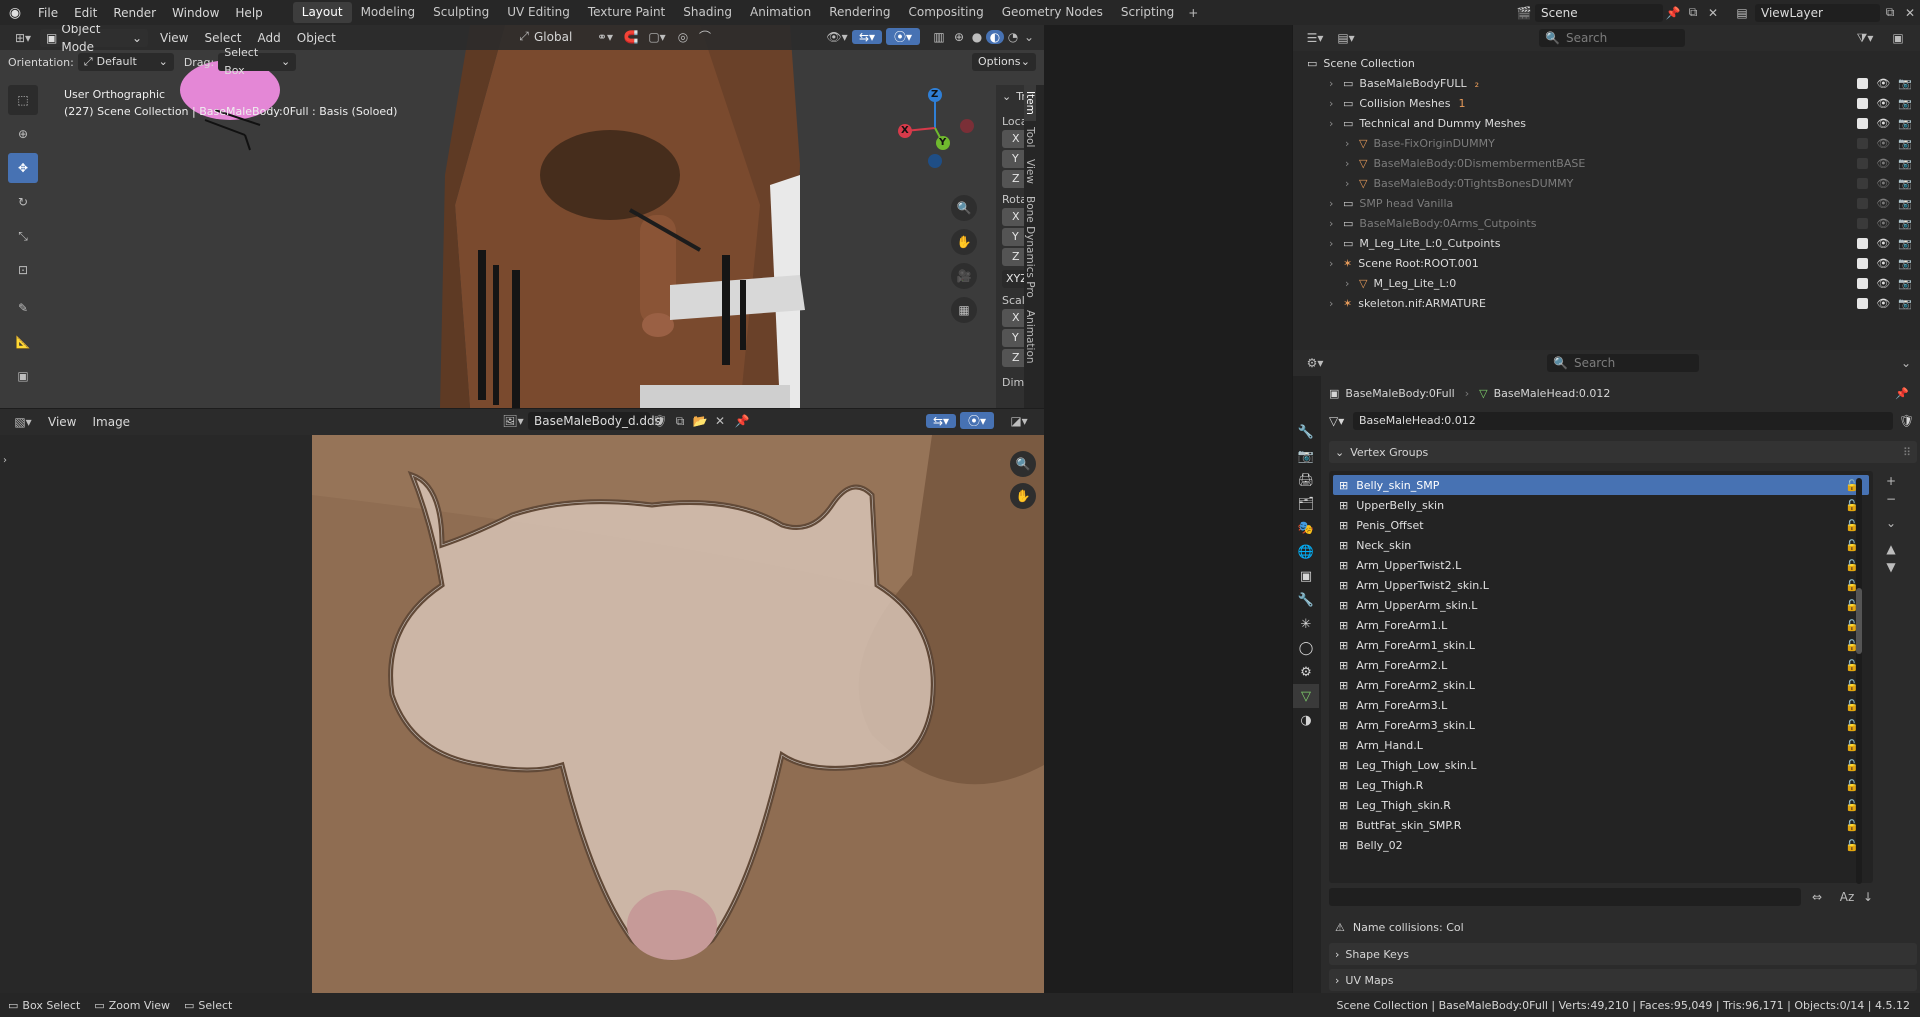  What do you see at coordinates (1890, 12) in the screenshot?
I see `new-view-layer-icon: ⧉` at bounding box center [1890, 12].